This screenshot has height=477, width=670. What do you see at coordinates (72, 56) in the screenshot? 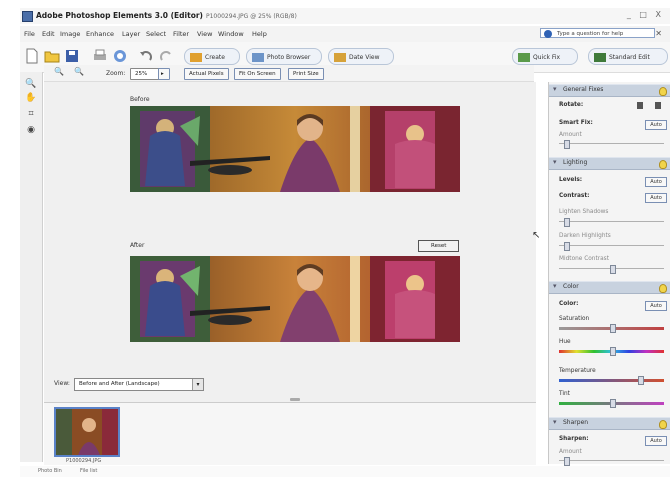
I see `save-icon` at bounding box center [72, 56].